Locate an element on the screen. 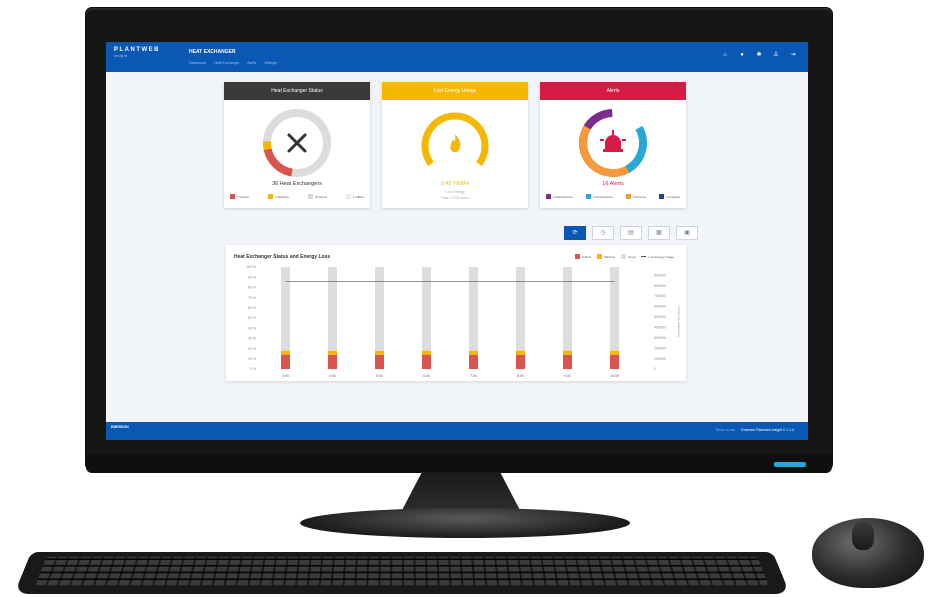 The image size is (930, 597). legend-analysis: 4 Analysis is located at coordinates (669, 196).